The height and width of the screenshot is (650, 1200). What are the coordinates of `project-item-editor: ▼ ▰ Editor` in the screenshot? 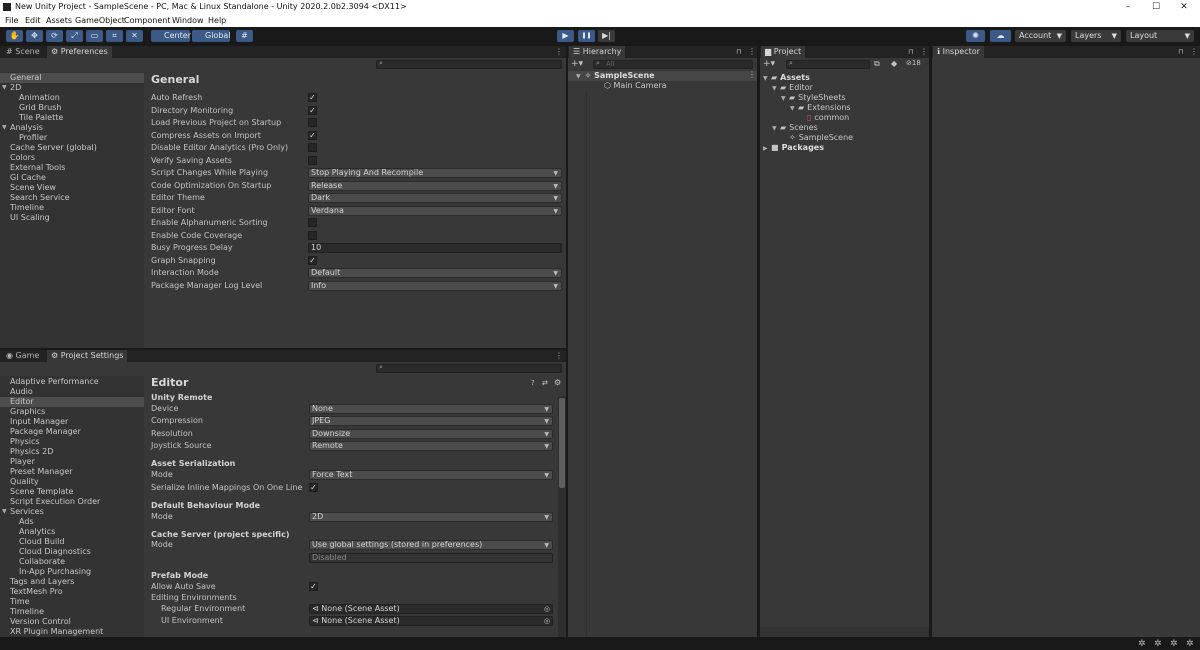 It's located at (792, 88).